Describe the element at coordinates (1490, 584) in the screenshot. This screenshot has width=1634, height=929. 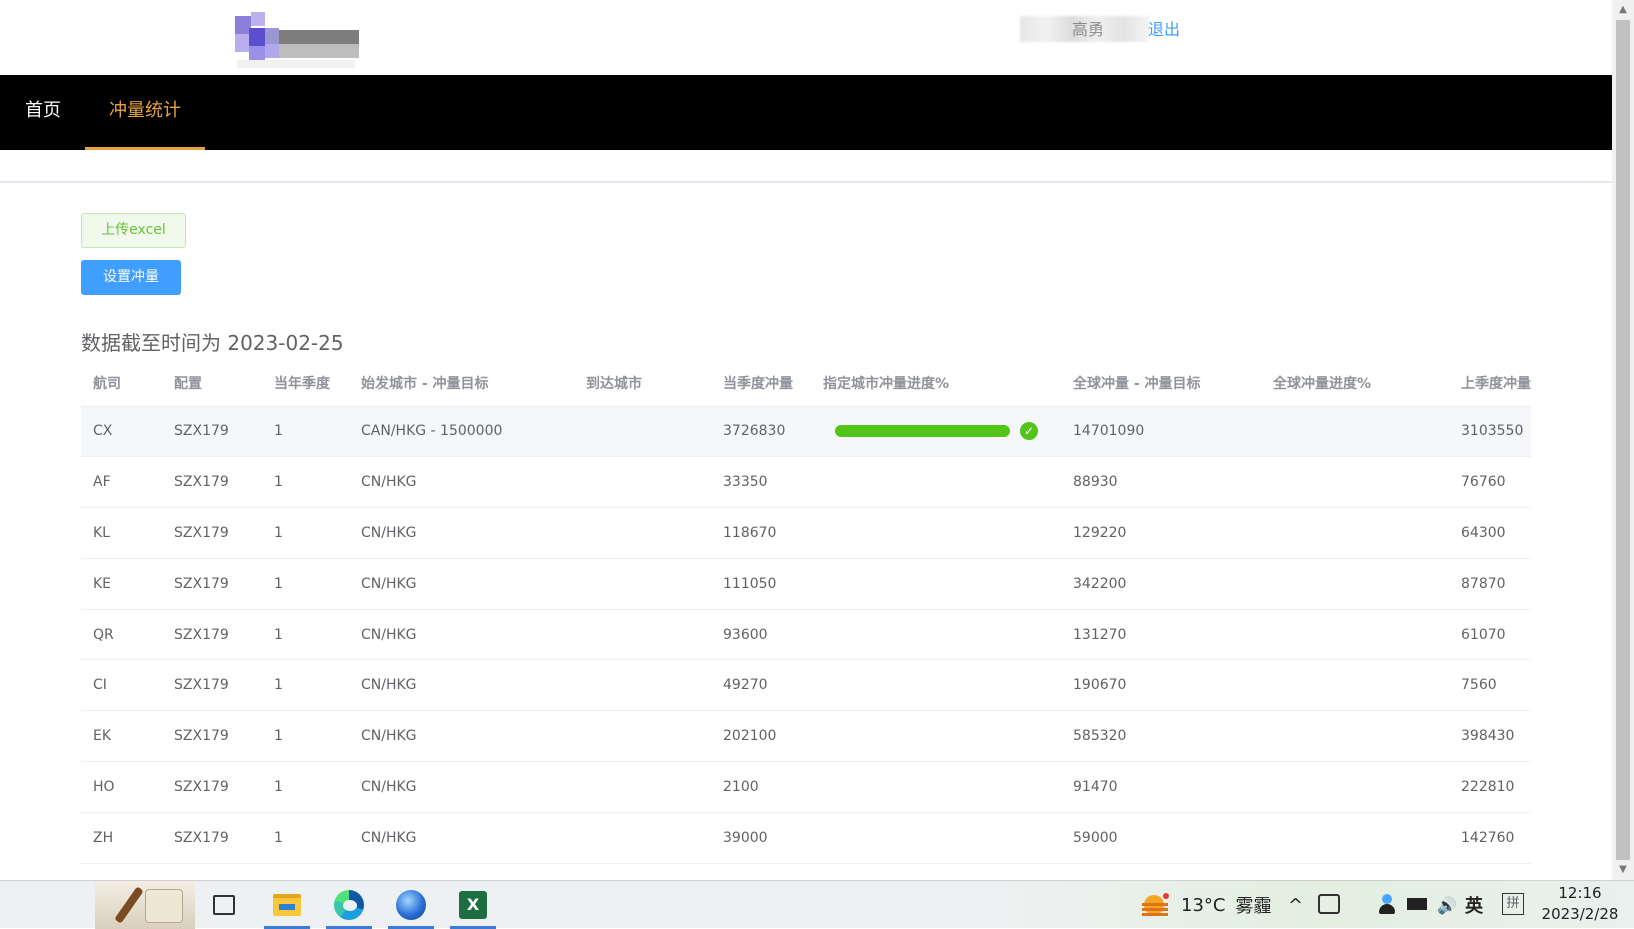
I see `last-qty-cell: 87870` at that location.